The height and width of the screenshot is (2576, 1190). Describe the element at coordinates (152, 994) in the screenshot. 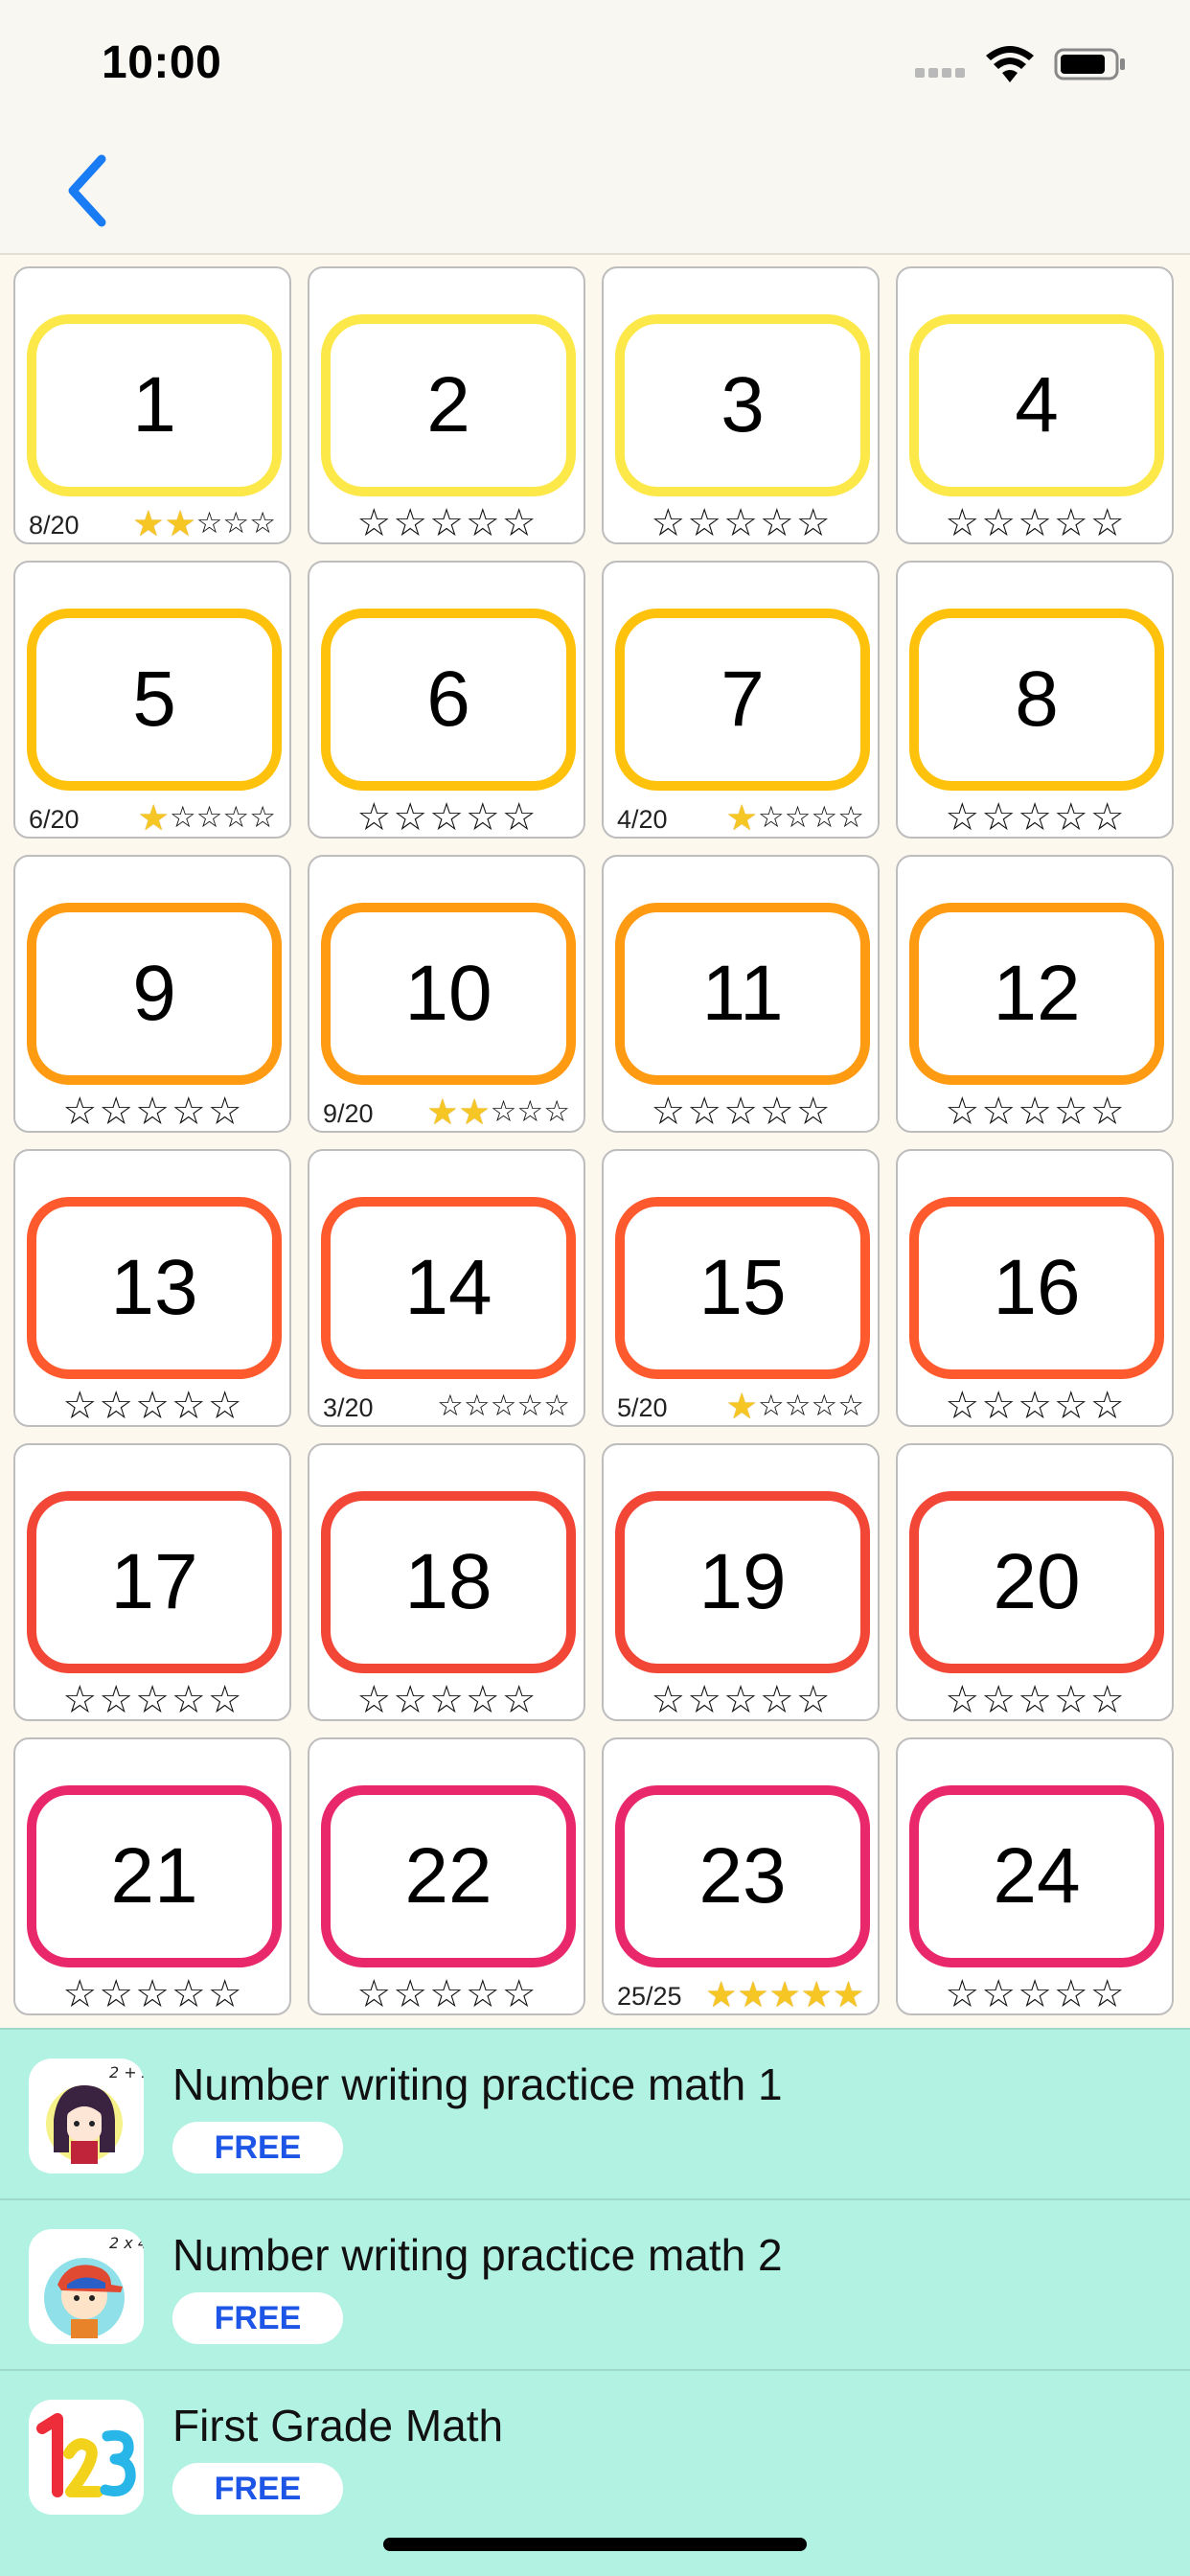

I see `level-tile: 9 ☆ ☆ ☆ ☆ ☆` at that location.